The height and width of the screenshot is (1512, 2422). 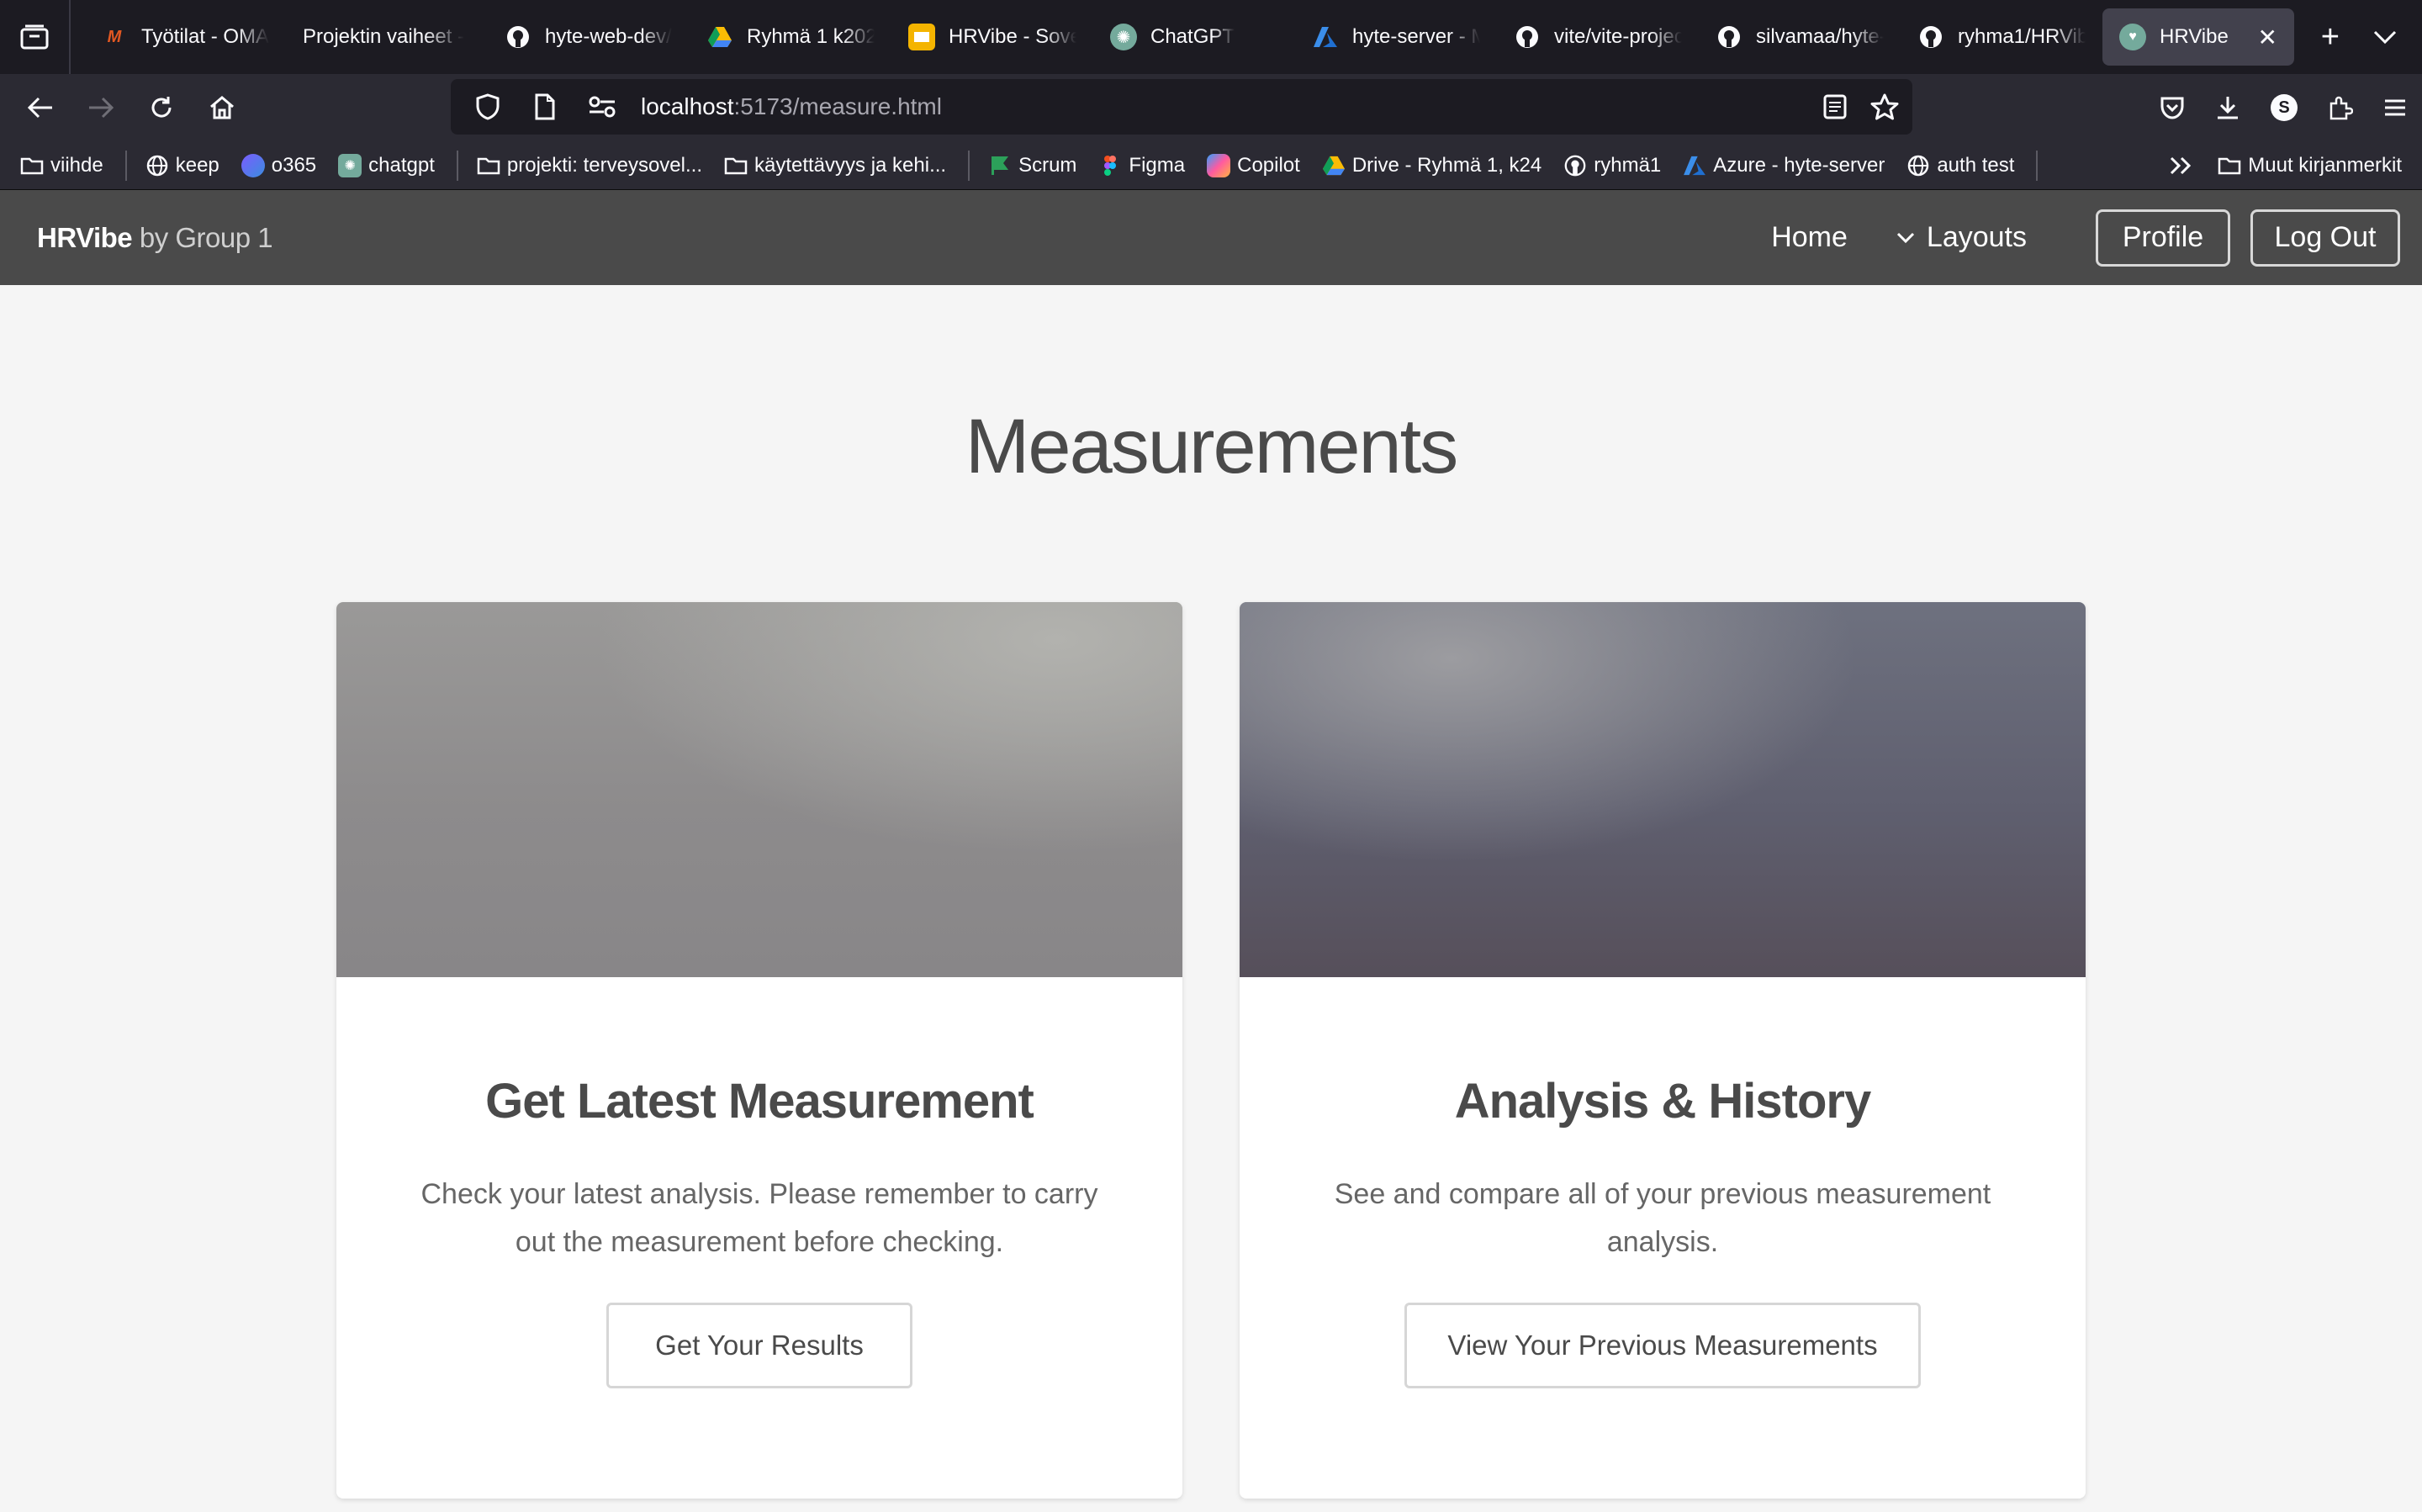 I want to click on pocket-icon, so click(x=2172, y=107).